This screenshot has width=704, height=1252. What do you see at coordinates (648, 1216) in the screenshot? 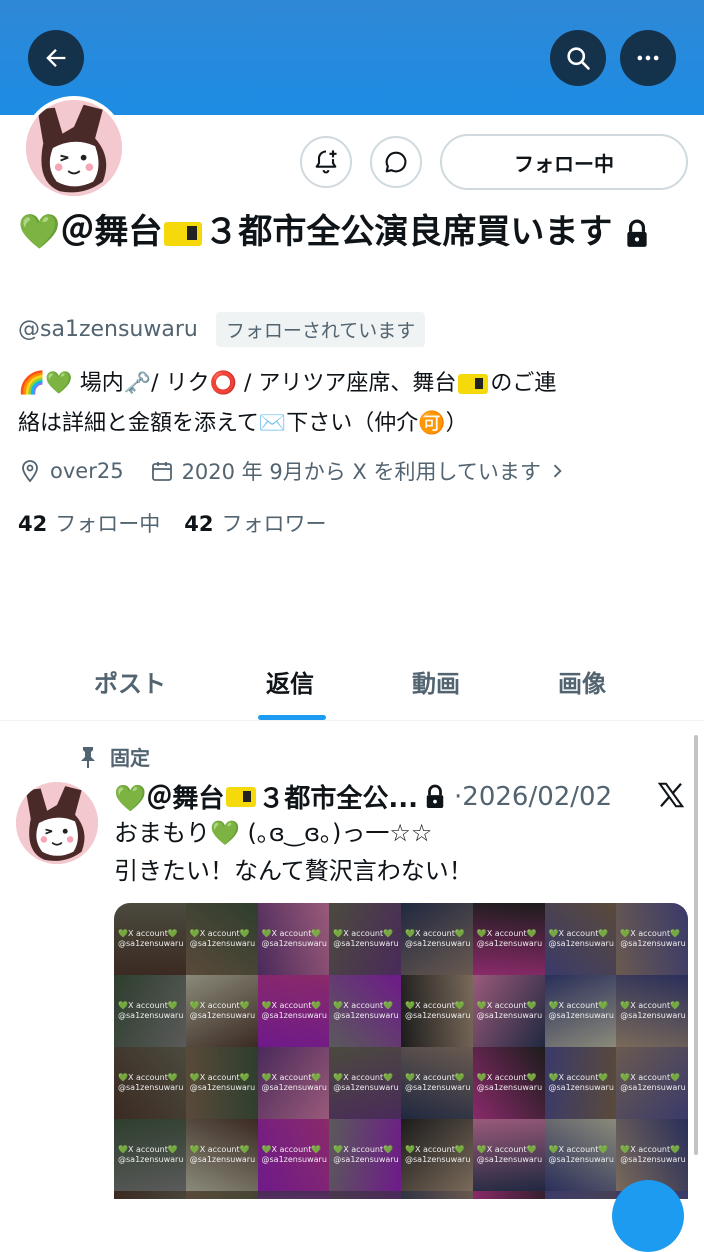
I see `compose-button` at bounding box center [648, 1216].